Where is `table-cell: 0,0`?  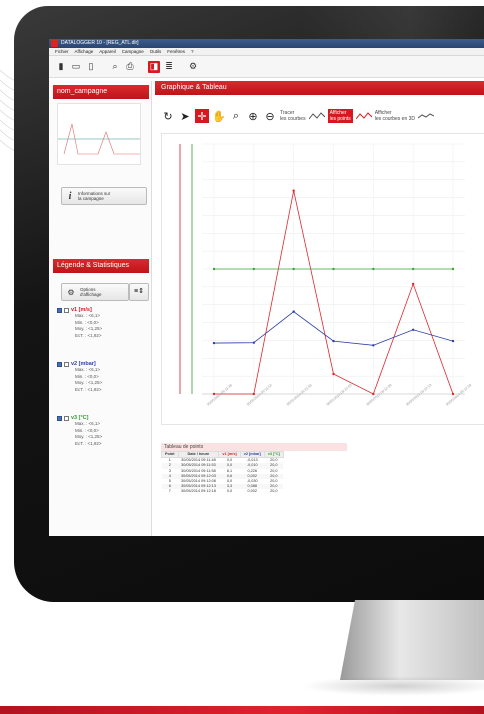
table-cell: 0,0 is located at coordinates (229, 491).